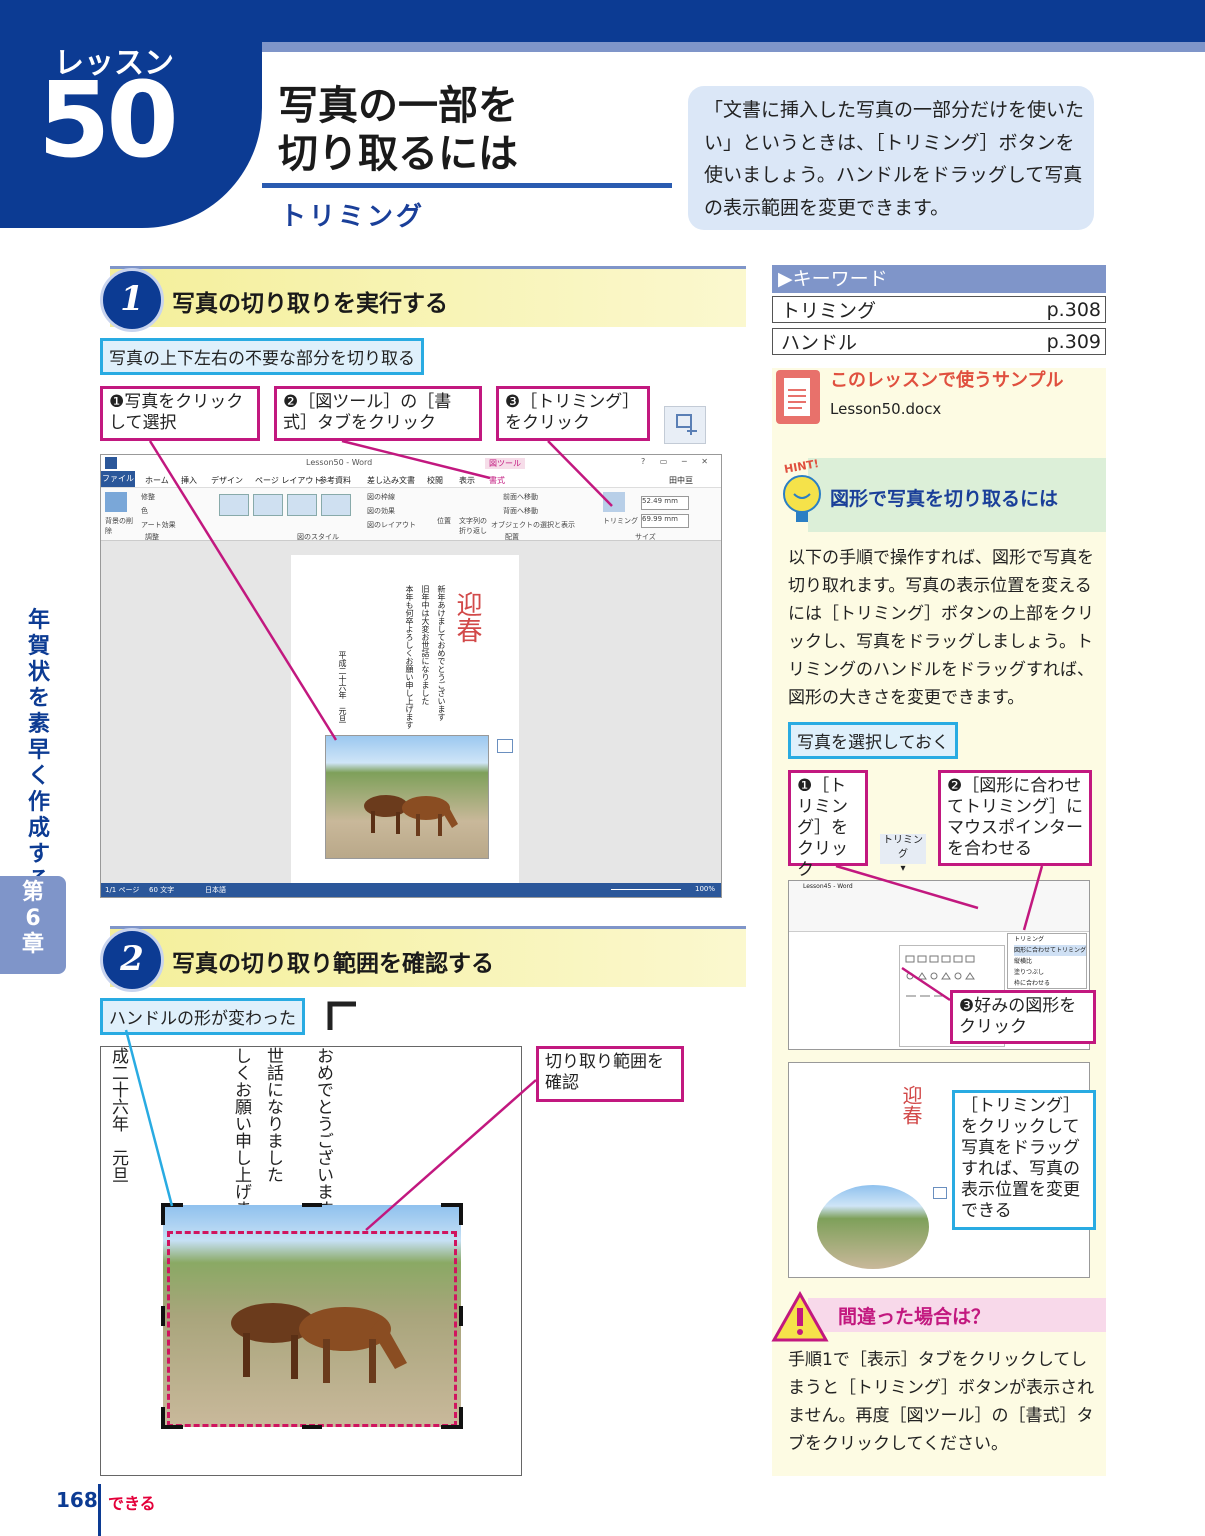 The image size is (1205, 1536). What do you see at coordinates (829, 311) in the screenshot?
I see `keyword-term: トリミング` at bounding box center [829, 311].